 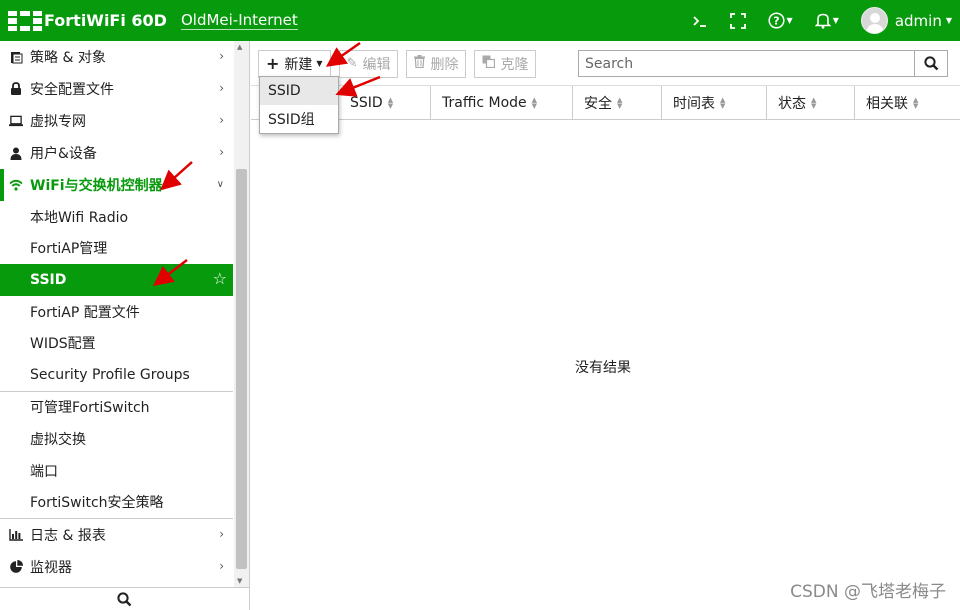 What do you see at coordinates (116, 535) in the screenshot?
I see `sidebar-item-log-report: 日志 & 报表 ›` at bounding box center [116, 535].